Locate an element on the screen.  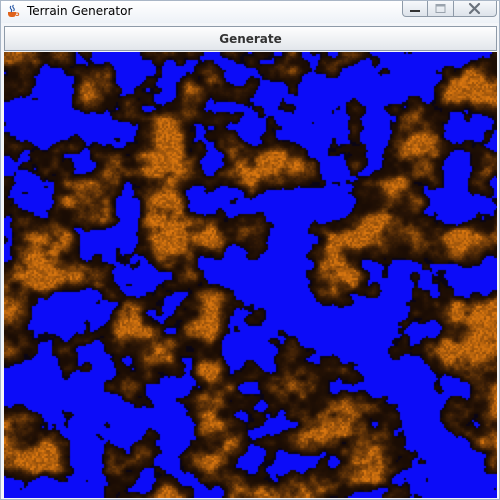
window-controls is located at coordinates (449, 9).